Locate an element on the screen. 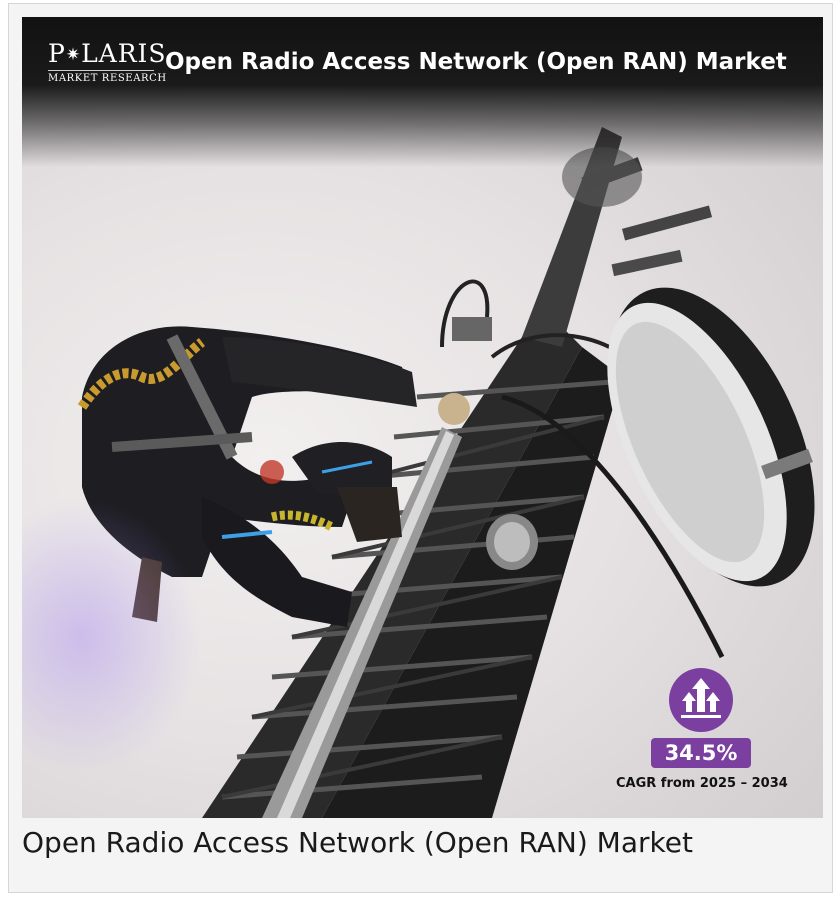 This screenshot has height=898, width=838. logo-divider is located at coordinates (101, 70).